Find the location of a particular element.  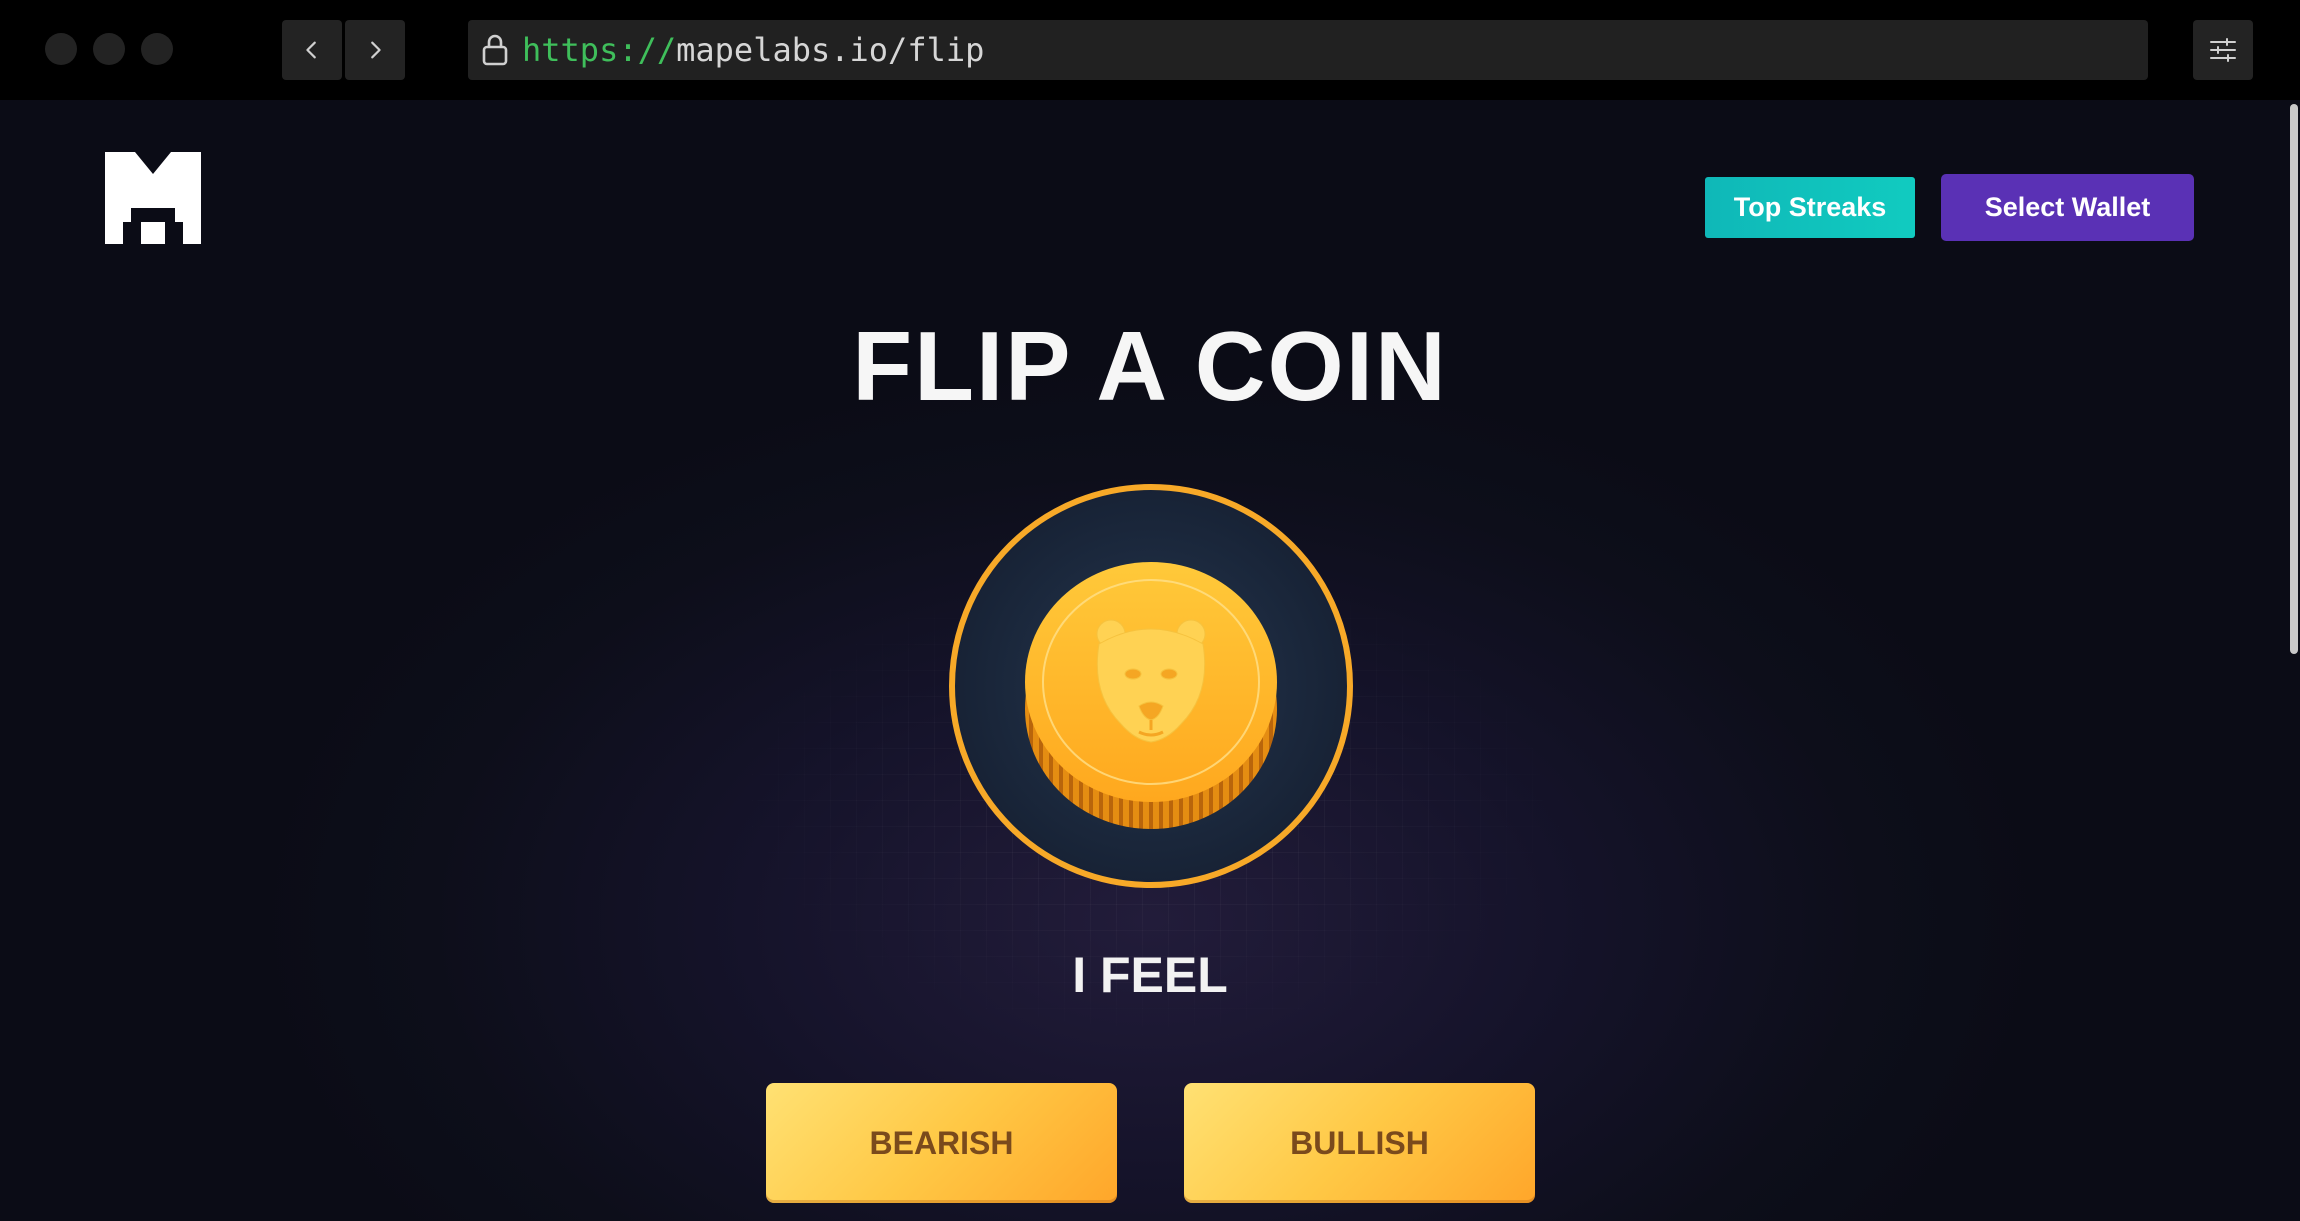

window-maximize-dot is located at coordinates (157, 49).